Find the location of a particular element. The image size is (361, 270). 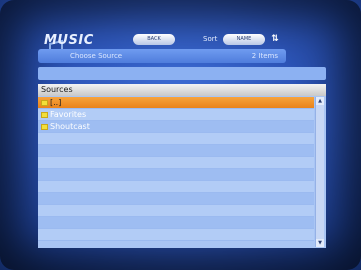

list-item: Favorites is located at coordinates (176, 115).